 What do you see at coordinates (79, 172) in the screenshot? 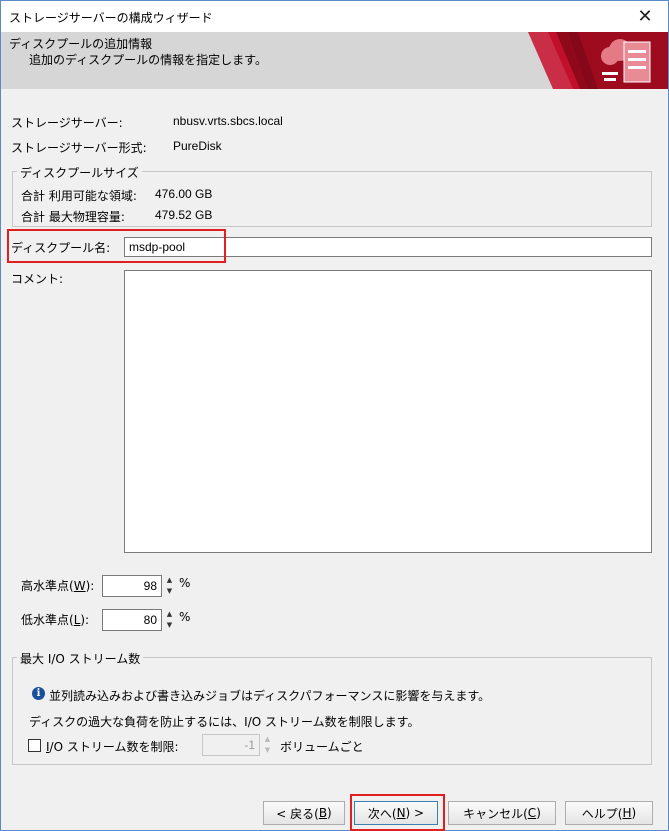
I see `pool-size-legend: ディスクプールサイズ` at bounding box center [79, 172].